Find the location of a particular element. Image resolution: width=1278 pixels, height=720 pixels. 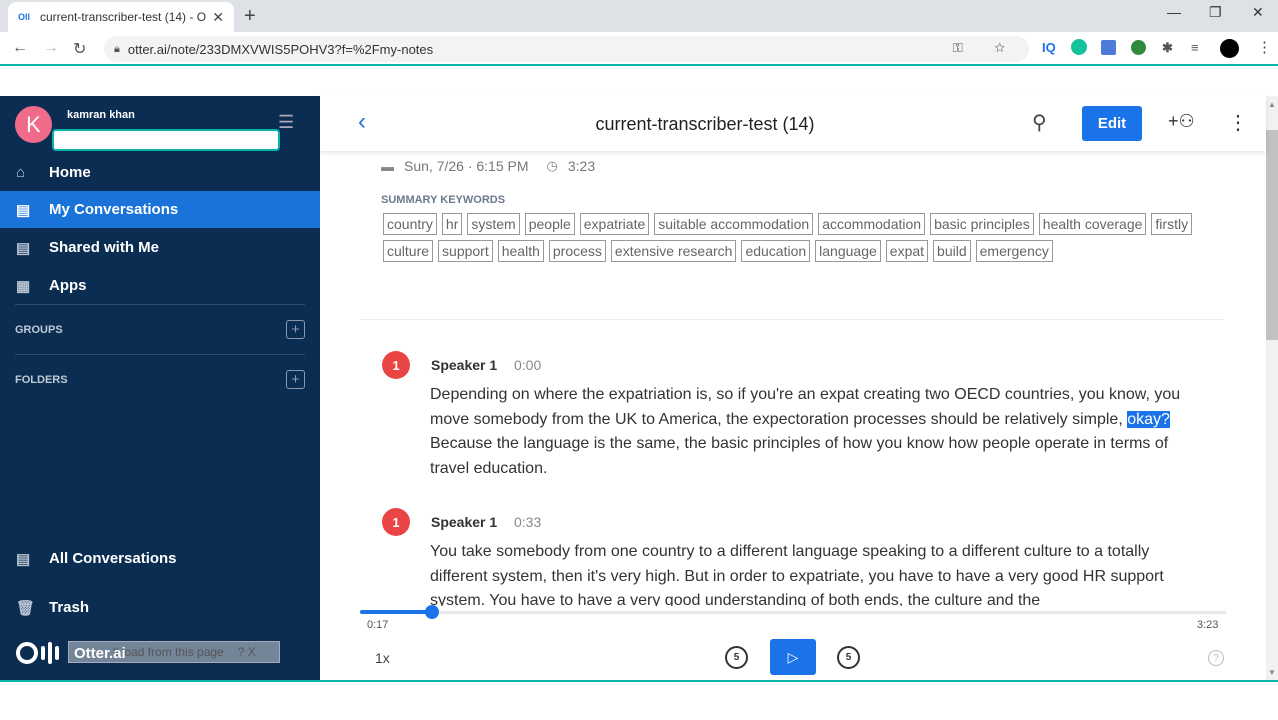

sidebar-item-my-conversations: ▤ My Conversations is located at coordinates (160, 209).